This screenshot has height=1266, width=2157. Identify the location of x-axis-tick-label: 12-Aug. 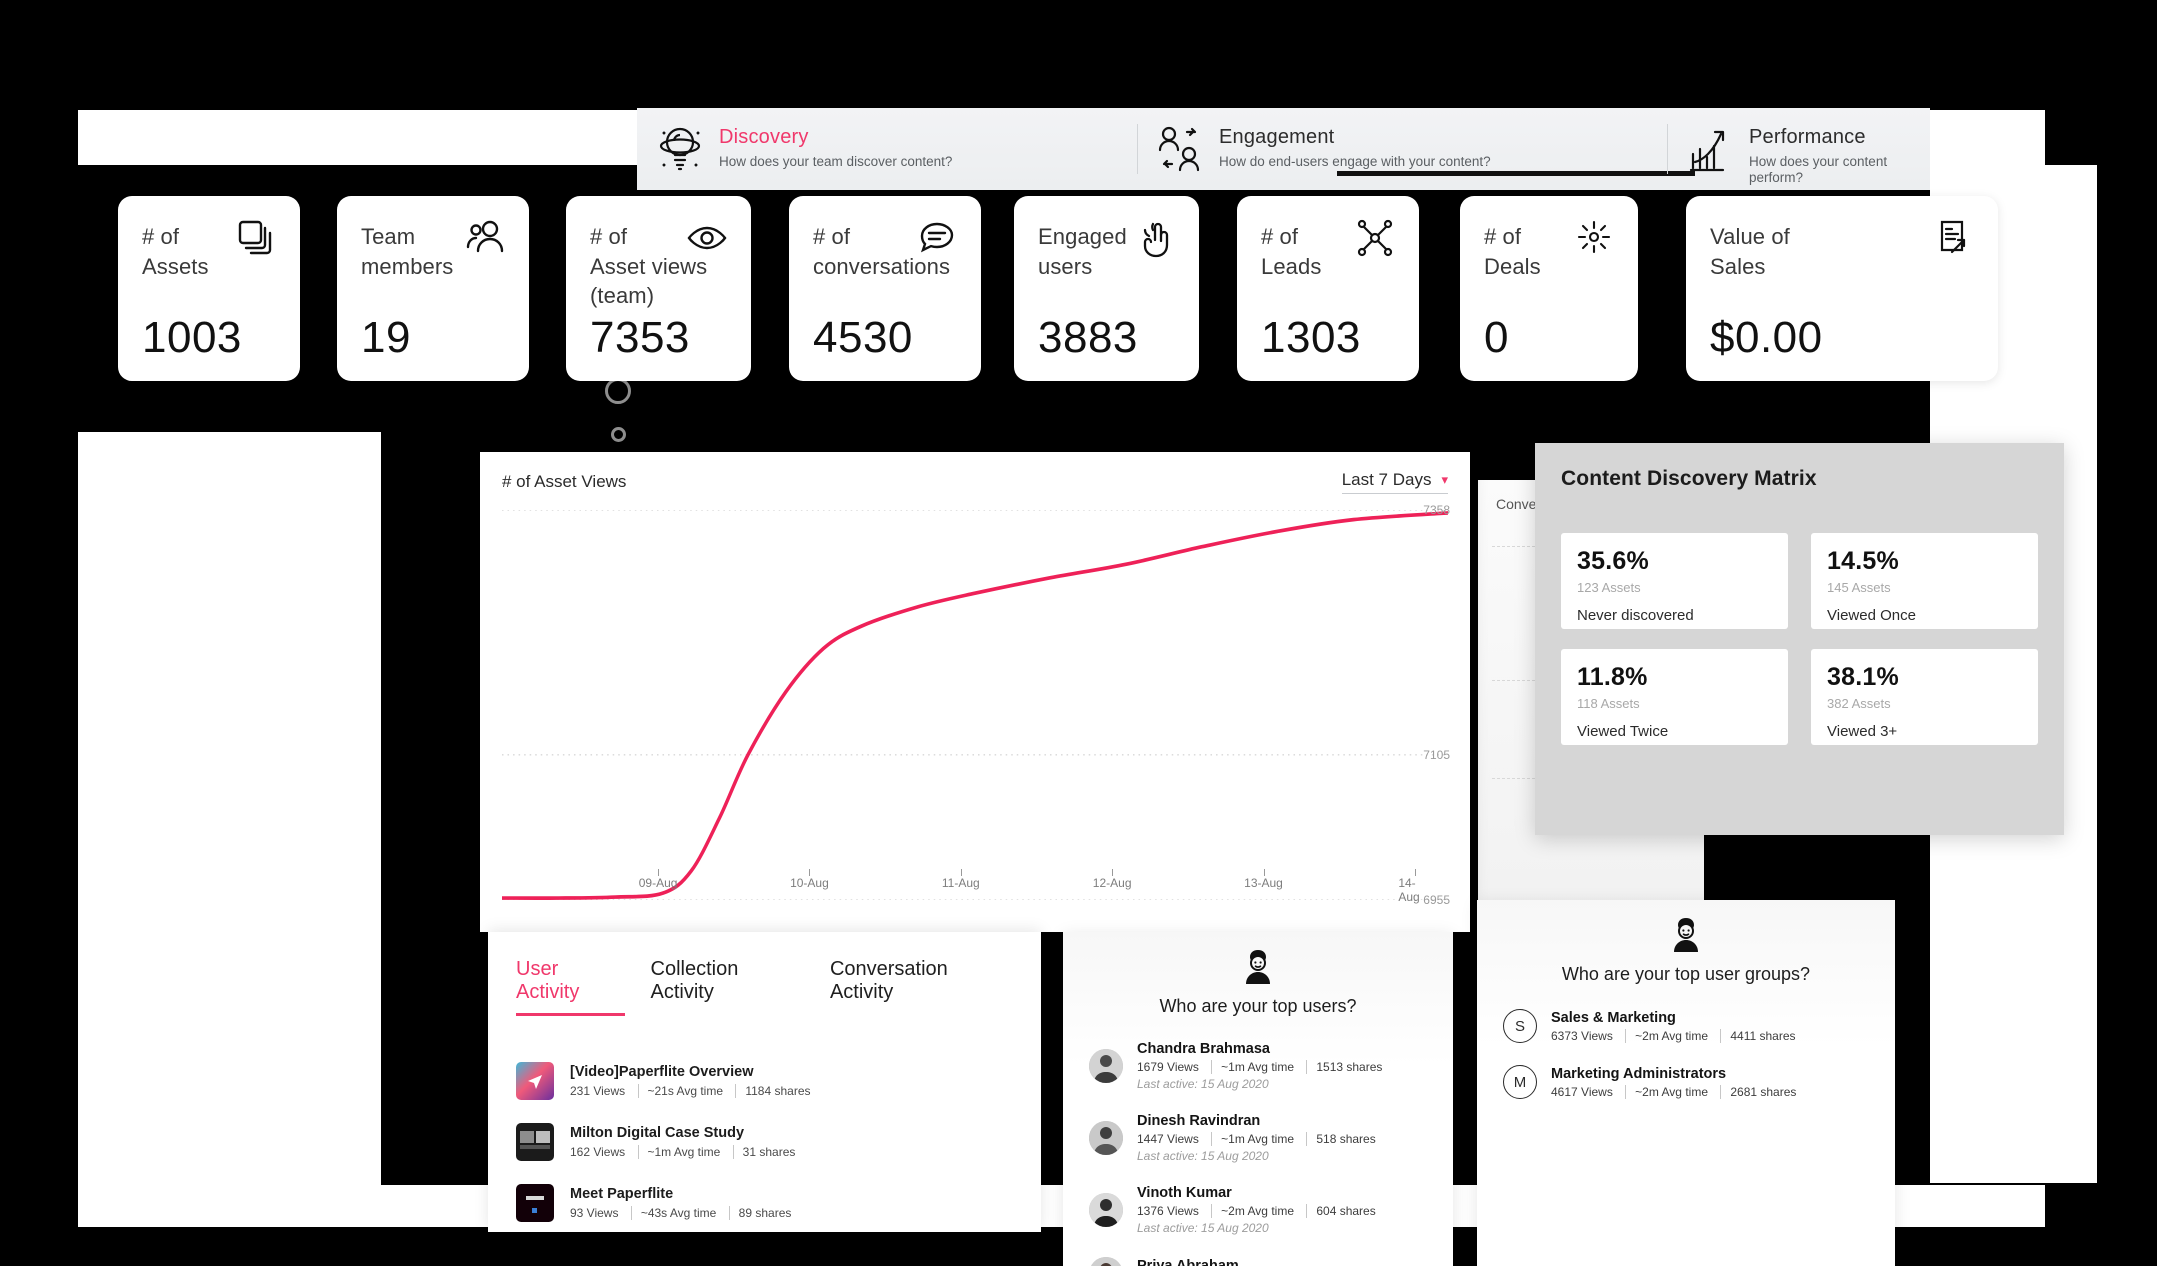
(1112, 883).